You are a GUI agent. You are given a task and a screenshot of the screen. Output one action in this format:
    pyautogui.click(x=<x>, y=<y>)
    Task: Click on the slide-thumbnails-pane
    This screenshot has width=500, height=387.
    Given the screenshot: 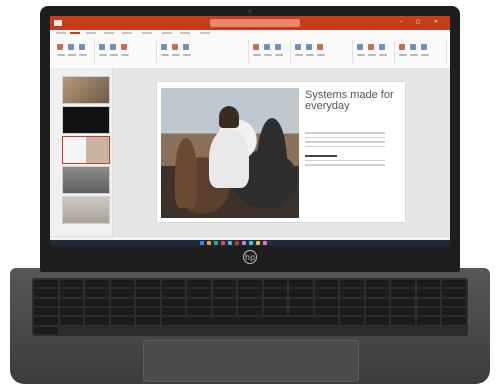 What is the action you would take?
    pyautogui.click(x=81, y=152)
    